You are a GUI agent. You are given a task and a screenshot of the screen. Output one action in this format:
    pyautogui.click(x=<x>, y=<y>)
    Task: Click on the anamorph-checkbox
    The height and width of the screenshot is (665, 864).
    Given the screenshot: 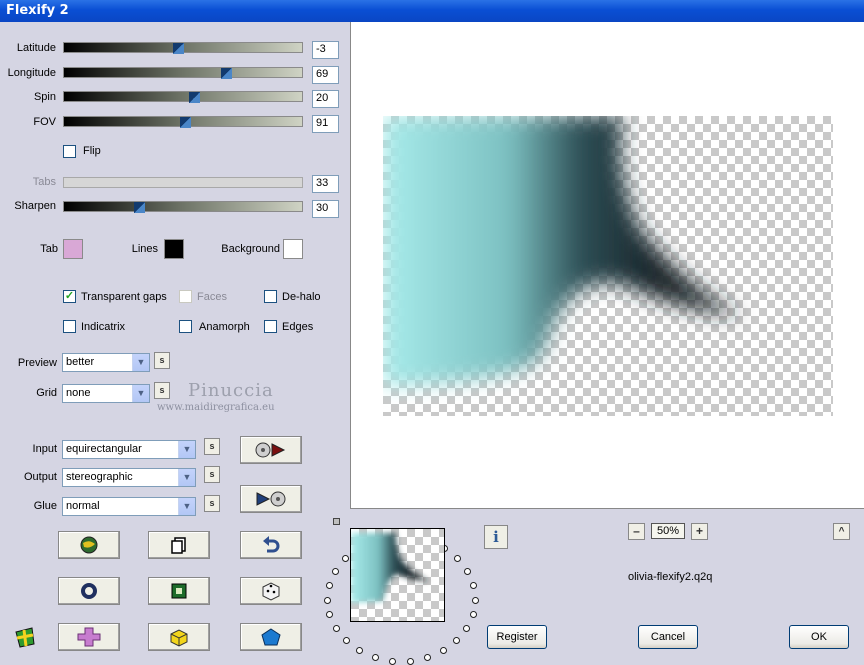 What is the action you would take?
    pyautogui.click(x=185, y=326)
    